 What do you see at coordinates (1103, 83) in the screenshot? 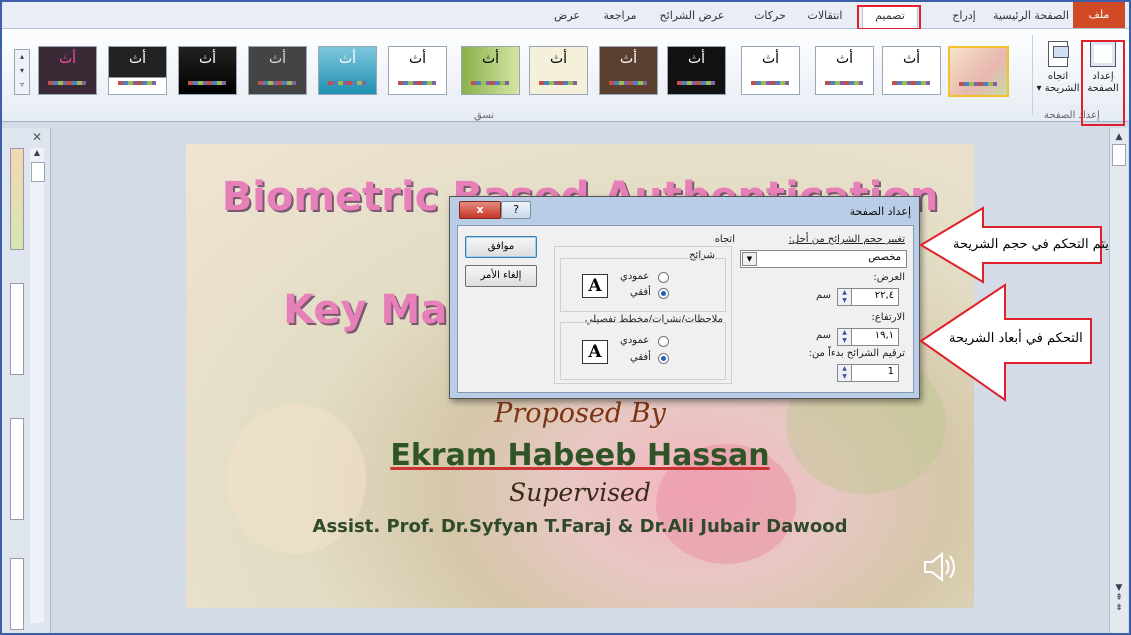
I see `page-setup-highlight` at bounding box center [1103, 83].